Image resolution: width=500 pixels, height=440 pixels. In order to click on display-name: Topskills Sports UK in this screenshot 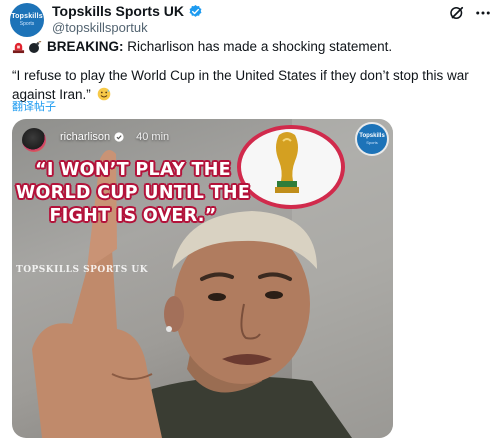, I will do `click(118, 11)`.